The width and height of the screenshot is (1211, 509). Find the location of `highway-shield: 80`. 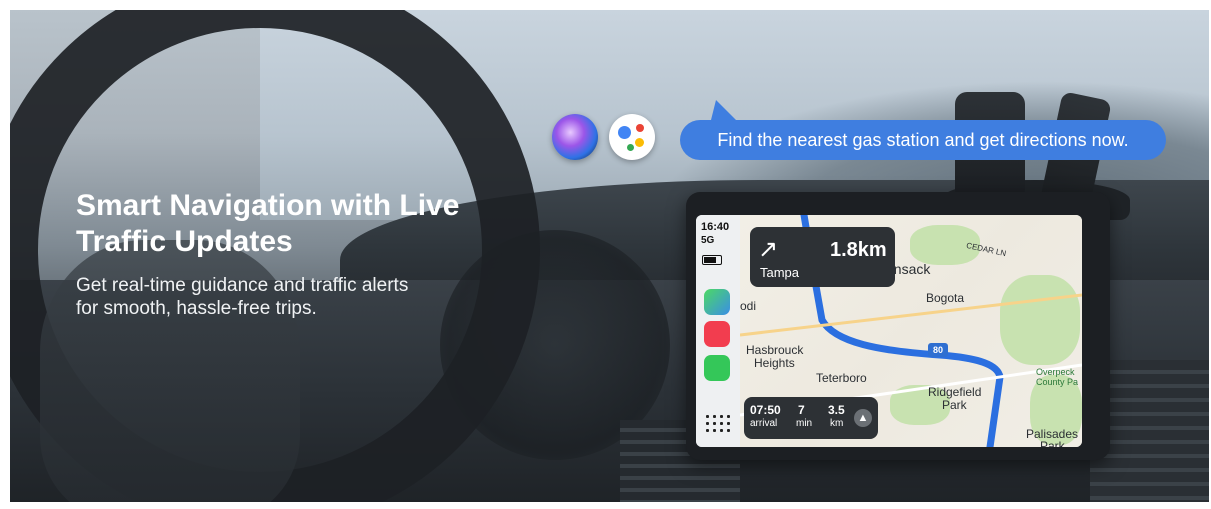

highway-shield: 80 is located at coordinates (938, 350).